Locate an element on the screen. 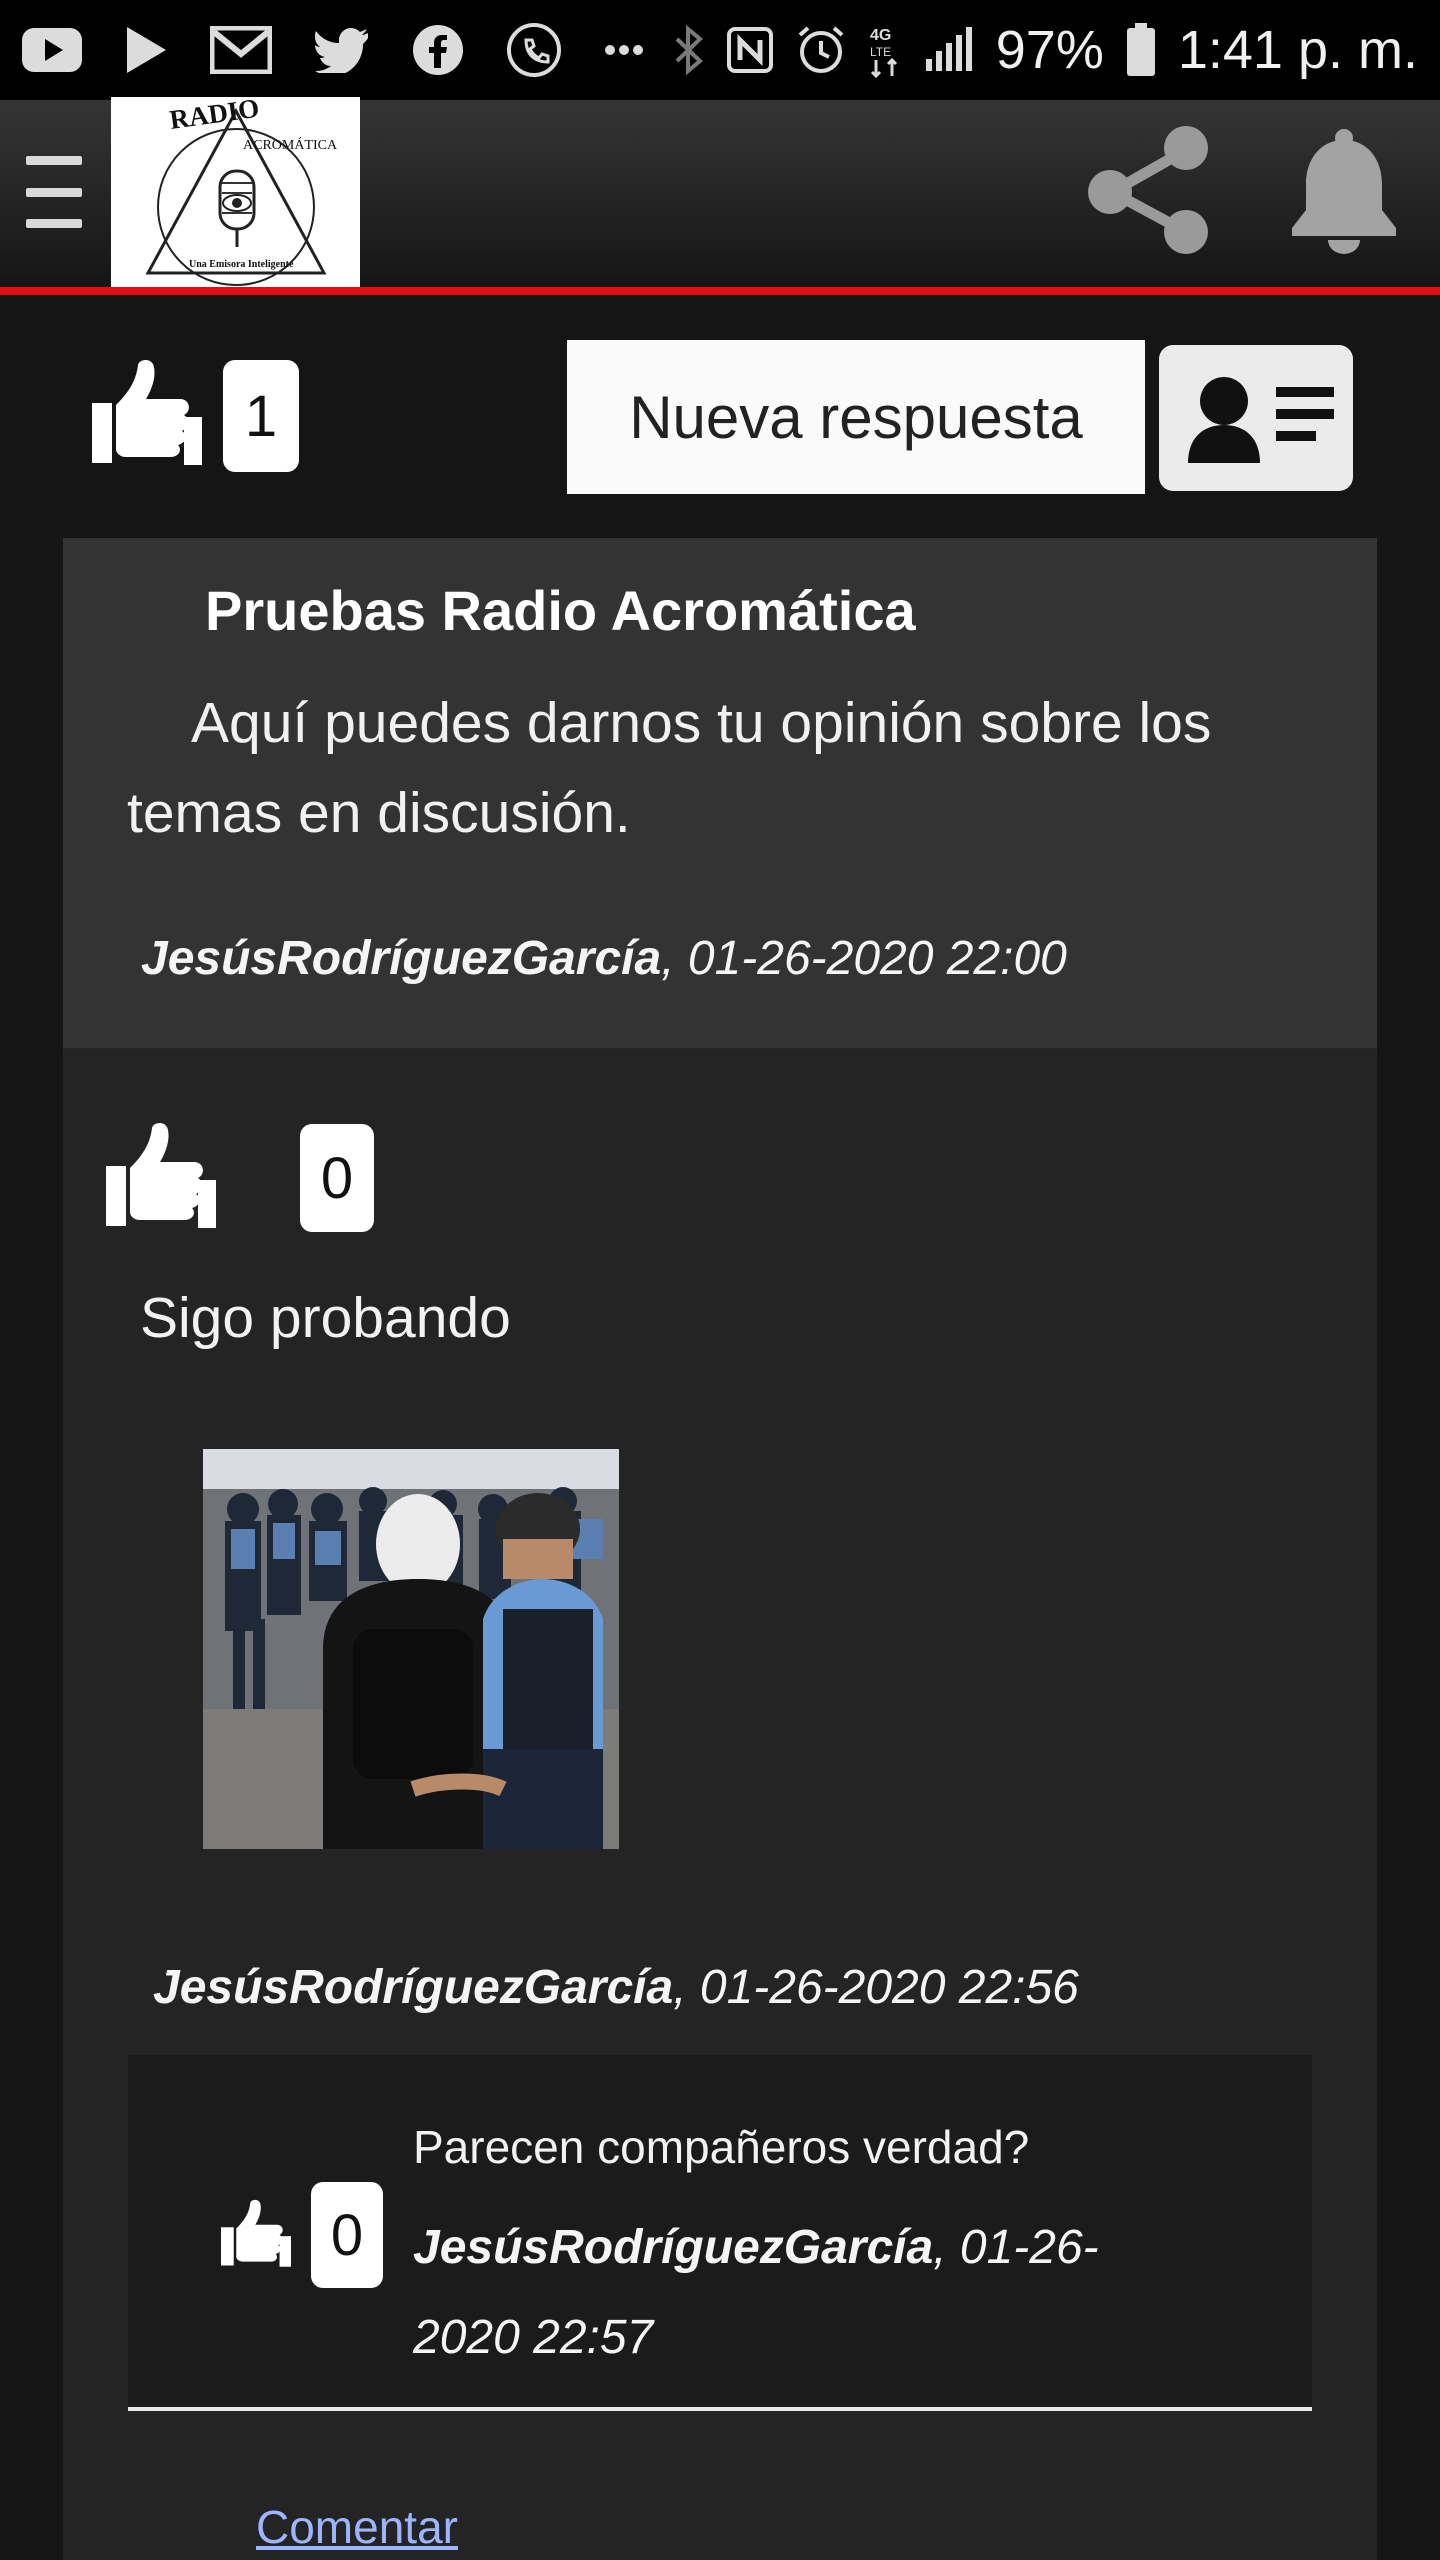 This screenshot has height=2560, width=1440. facebook-icon is located at coordinates (438, 50).